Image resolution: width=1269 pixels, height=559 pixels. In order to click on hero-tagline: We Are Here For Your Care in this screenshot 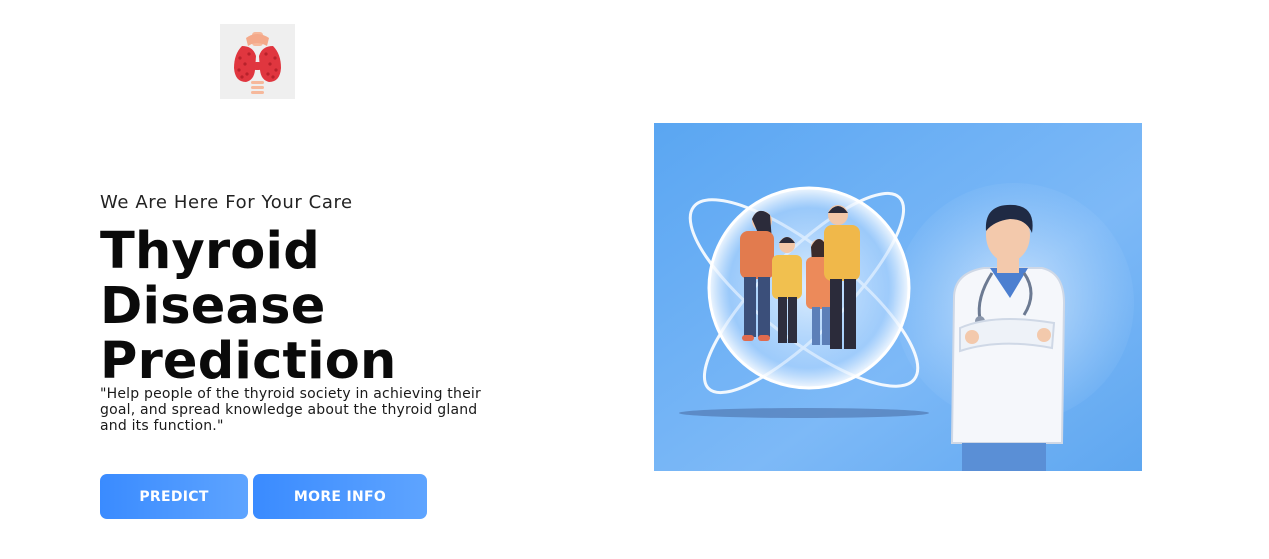, I will do `click(226, 202)`.